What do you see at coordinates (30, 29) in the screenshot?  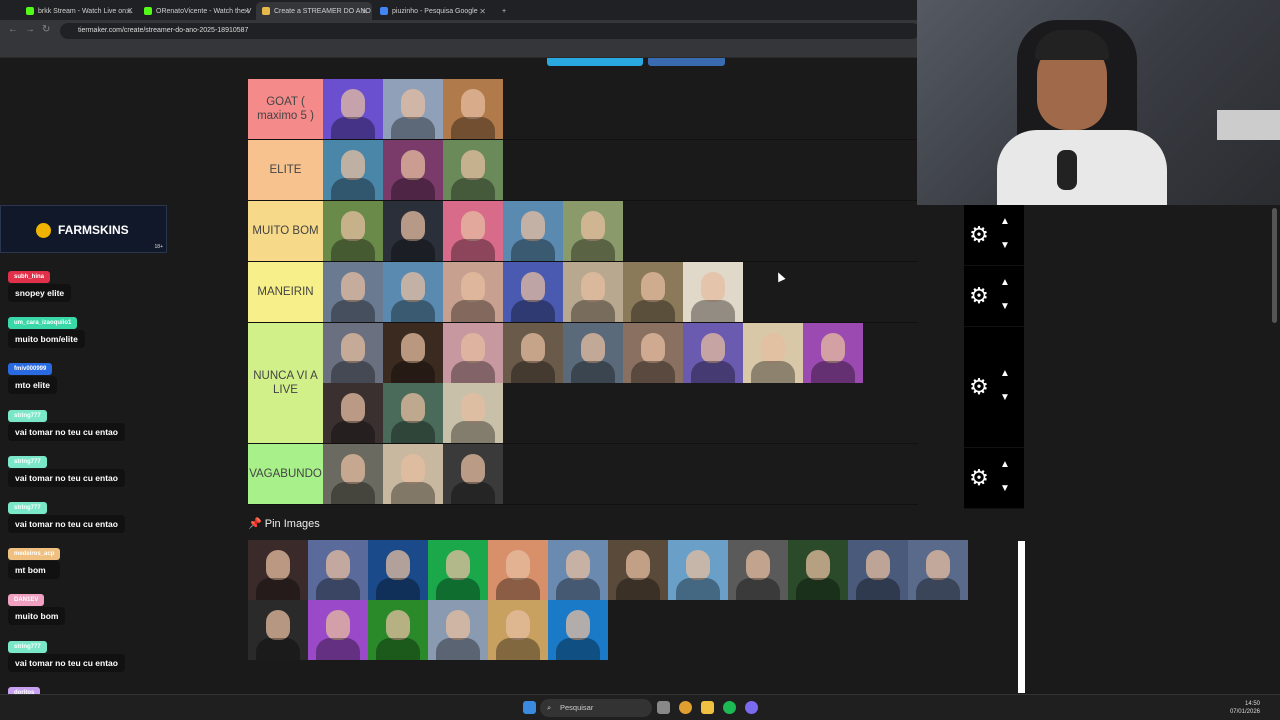 I see `forward-icon: →` at bounding box center [30, 29].